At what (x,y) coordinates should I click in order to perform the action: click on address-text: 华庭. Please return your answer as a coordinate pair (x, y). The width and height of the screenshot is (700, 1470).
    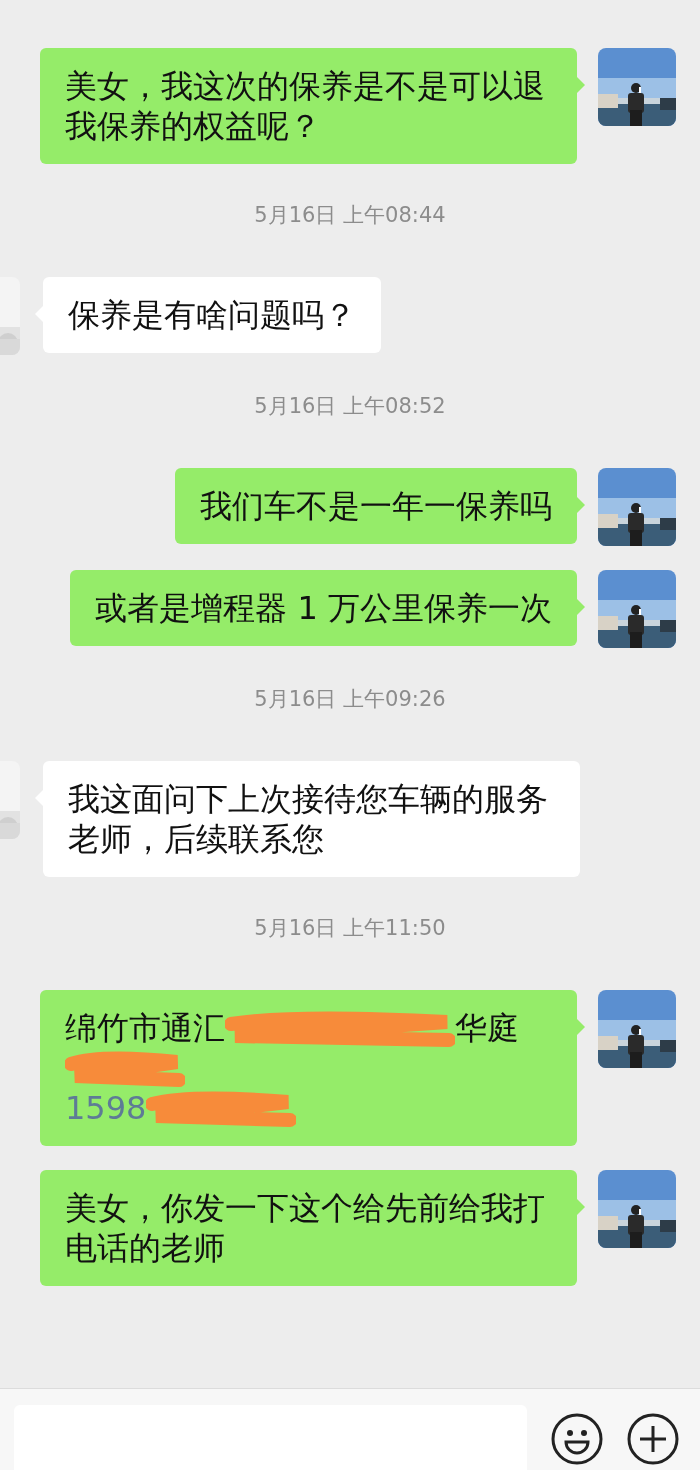
    Looking at the image, I should click on (487, 1028).